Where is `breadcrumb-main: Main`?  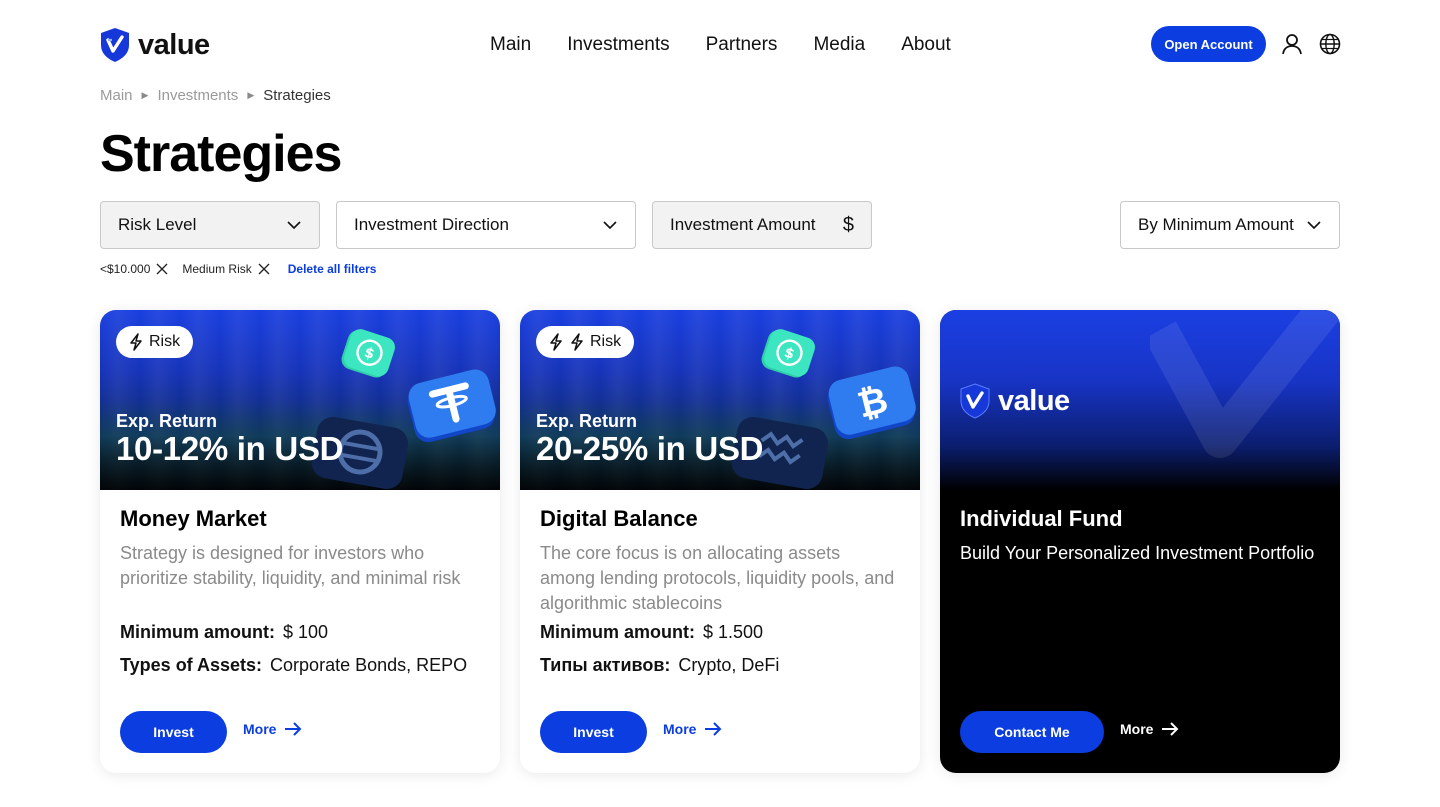 breadcrumb-main: Main is located at coordinates (116, 95).